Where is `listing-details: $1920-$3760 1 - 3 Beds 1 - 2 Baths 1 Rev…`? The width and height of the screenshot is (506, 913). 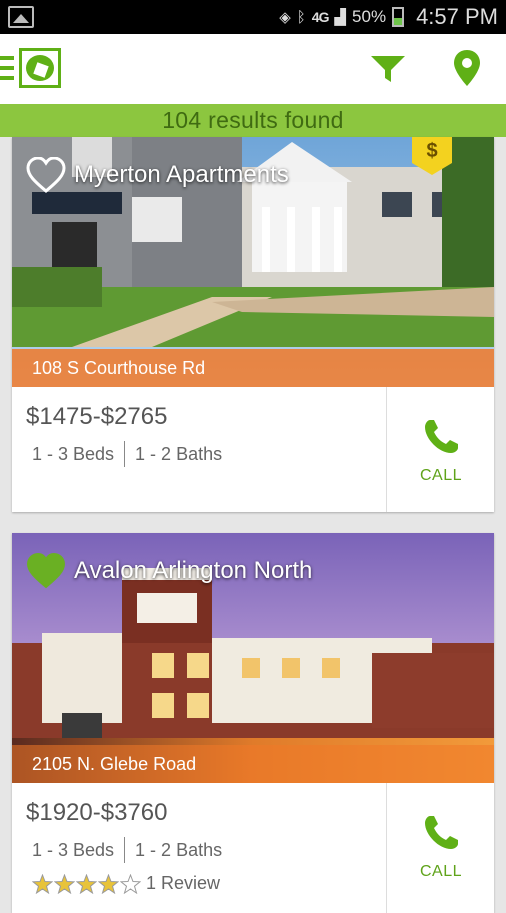 listing-details: $1920-$3760 1 - 3 Beds 1 - 2 Baths 1 Rev… is located at coordinates (198, 848).